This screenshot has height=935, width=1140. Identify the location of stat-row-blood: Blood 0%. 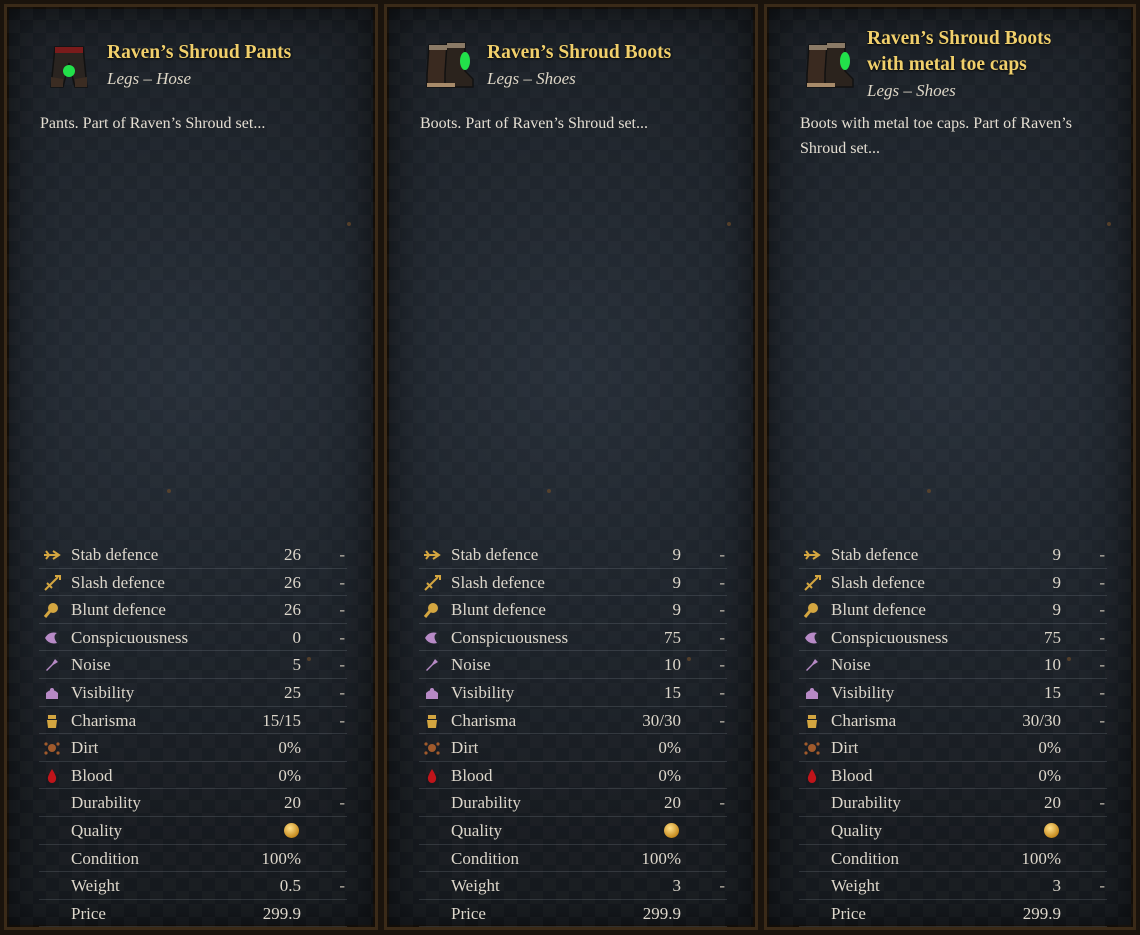
(953, 776).